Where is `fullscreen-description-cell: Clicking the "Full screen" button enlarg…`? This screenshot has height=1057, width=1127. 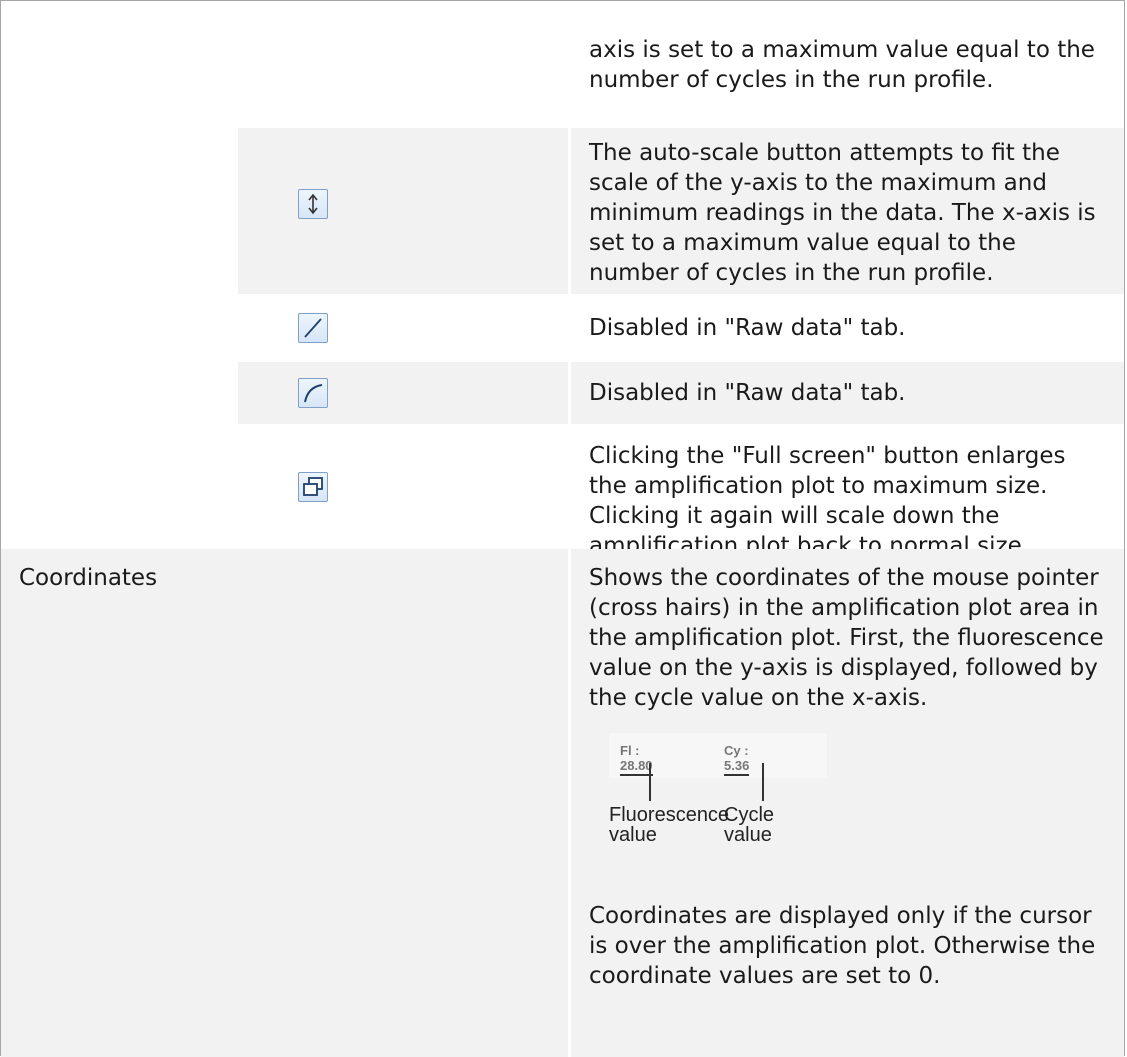
fullscreen-description-cell: Clicking the "Full screen" button enlarg… is located at coordinates (847, 493).